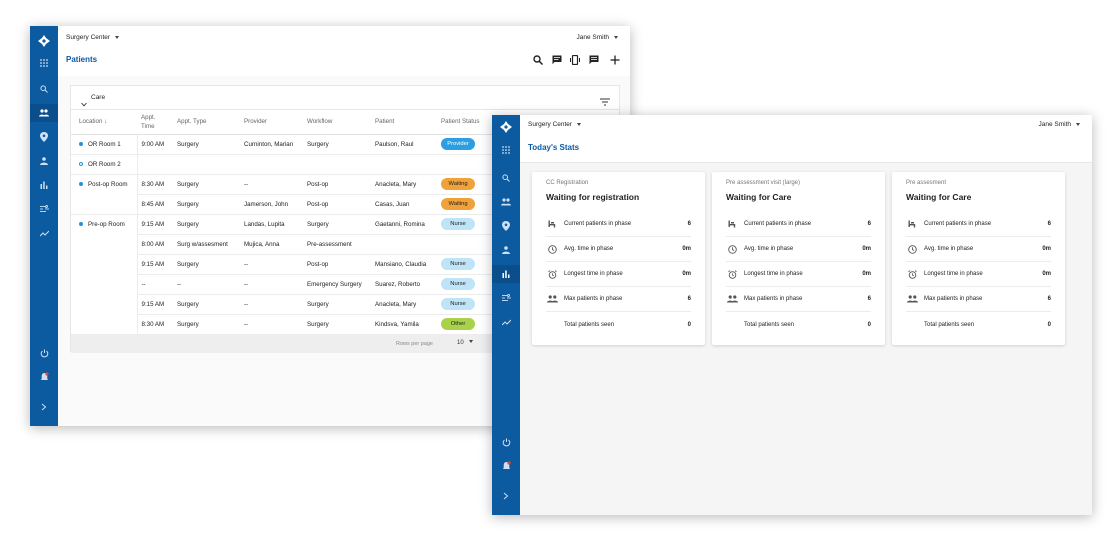 The width and height of the screenshot is (1120, 540). Describe the element at coordinates (155, 244) in the screenshot. I see `cell-time: 8:00 AM` at that location.